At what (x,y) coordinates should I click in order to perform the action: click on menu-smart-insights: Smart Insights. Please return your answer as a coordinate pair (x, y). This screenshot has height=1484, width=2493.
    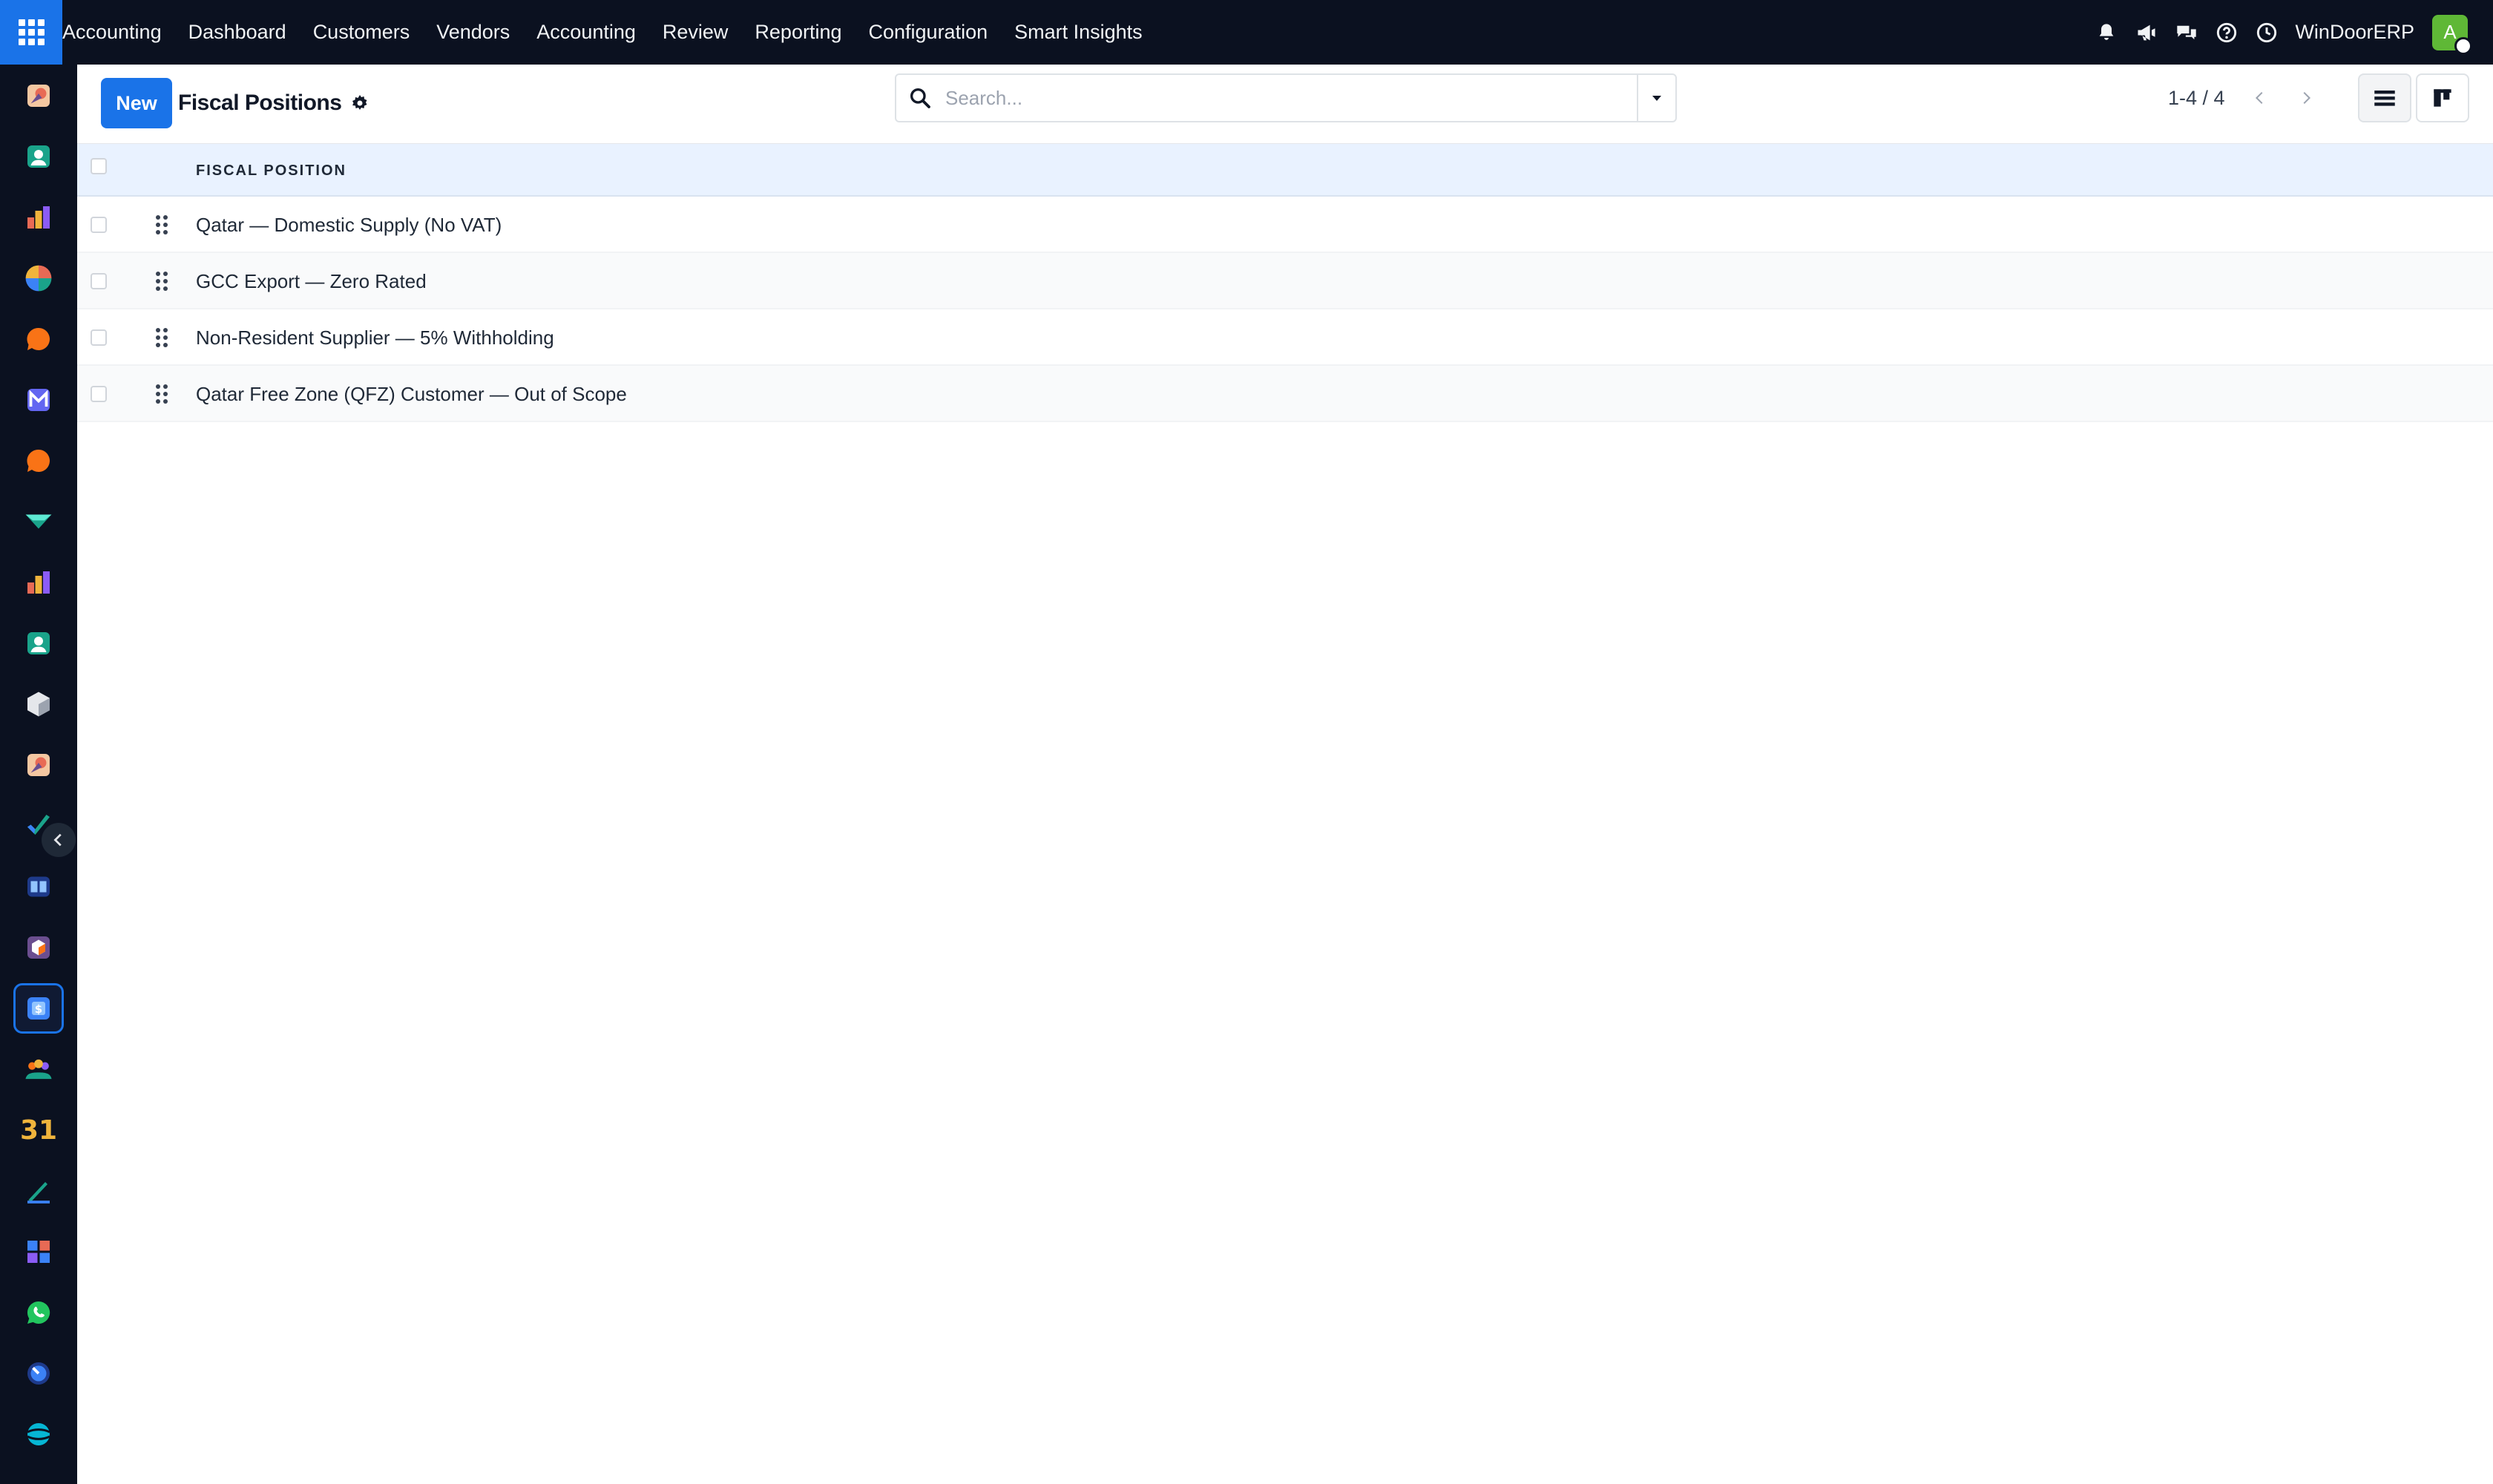
    Looking at the image, I should click on (1078, 32).